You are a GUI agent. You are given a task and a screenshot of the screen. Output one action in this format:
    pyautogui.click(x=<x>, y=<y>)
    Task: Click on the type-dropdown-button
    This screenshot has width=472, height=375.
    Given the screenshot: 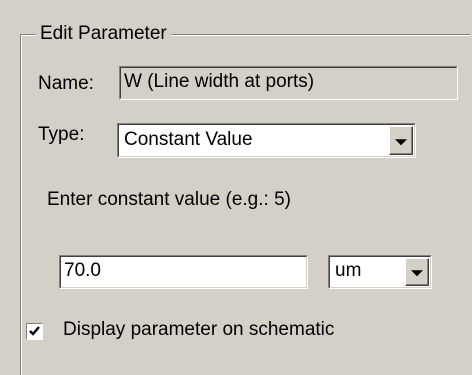 What is the action you would take?
    pyautogui.click(x=401, y=140)
    